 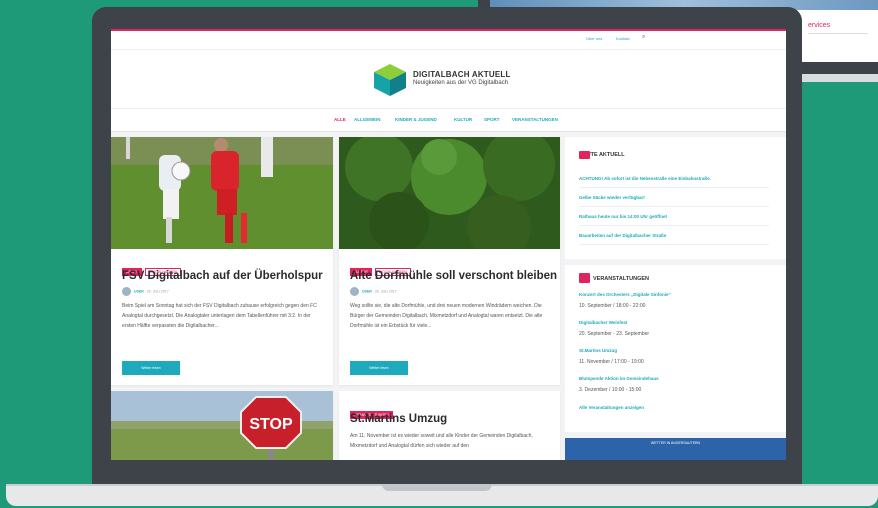 I want to click on stop-sign-photo: STOP, so click(x=222, y=425).